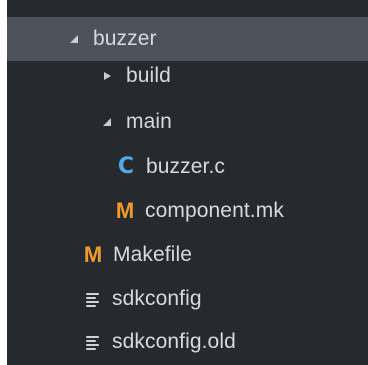 Image resolution: width=368 pixels, height=365 pixels. Describe the element at coordinates (126, 166) in the screenshot. I see `c-file-icon: C` at that location.